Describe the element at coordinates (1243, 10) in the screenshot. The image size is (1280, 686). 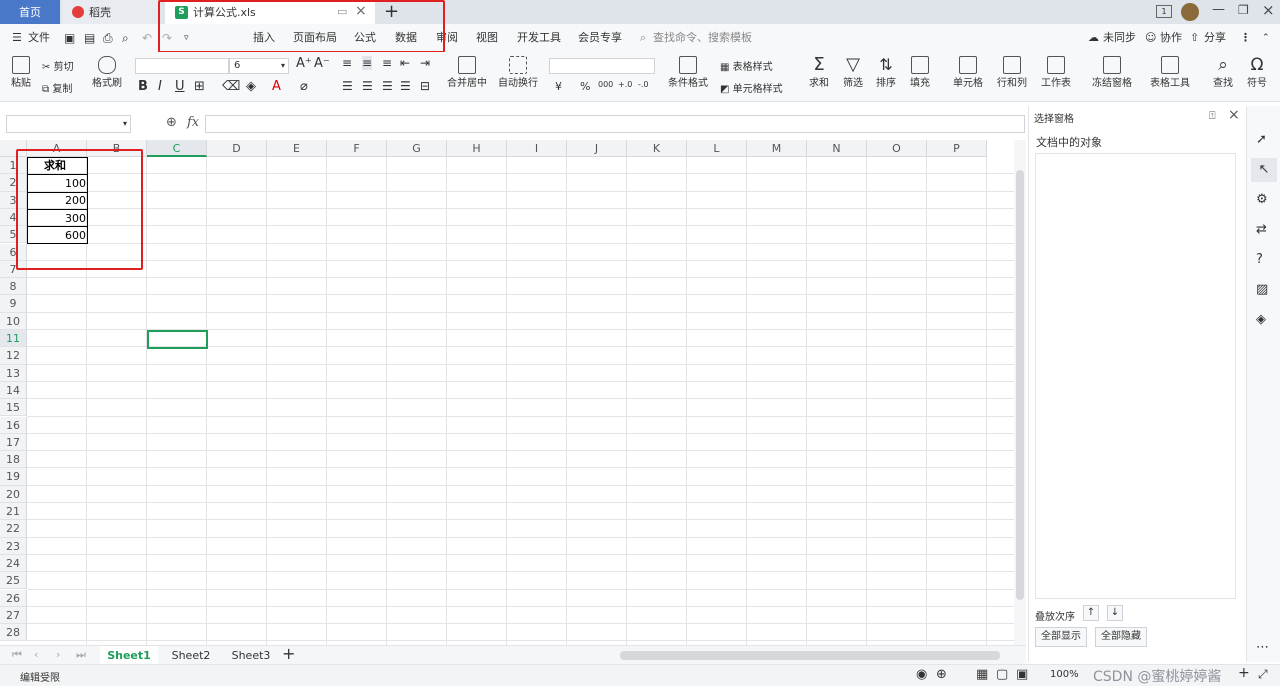
I see `restore-icon: ❐` at that location.